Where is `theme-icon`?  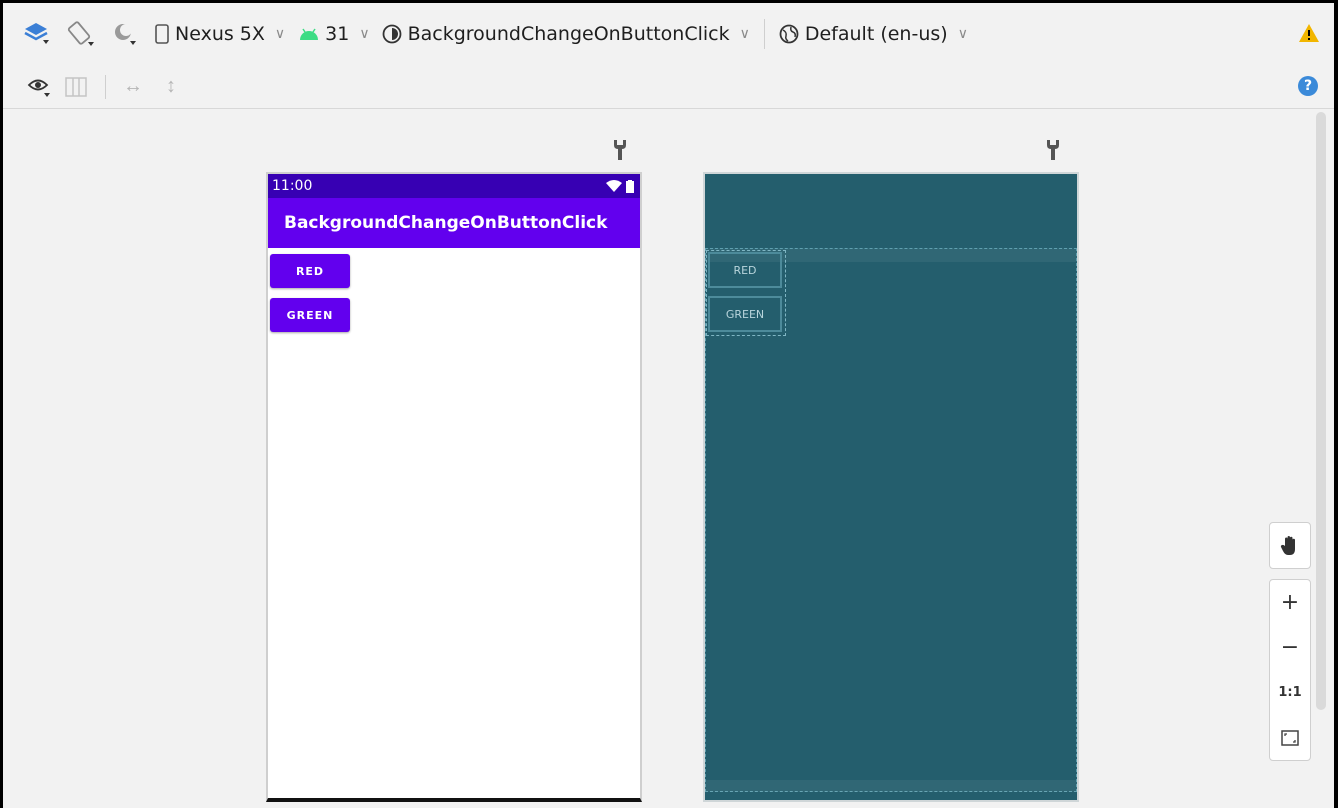 theme-icon is located at coordinates (391, 34).